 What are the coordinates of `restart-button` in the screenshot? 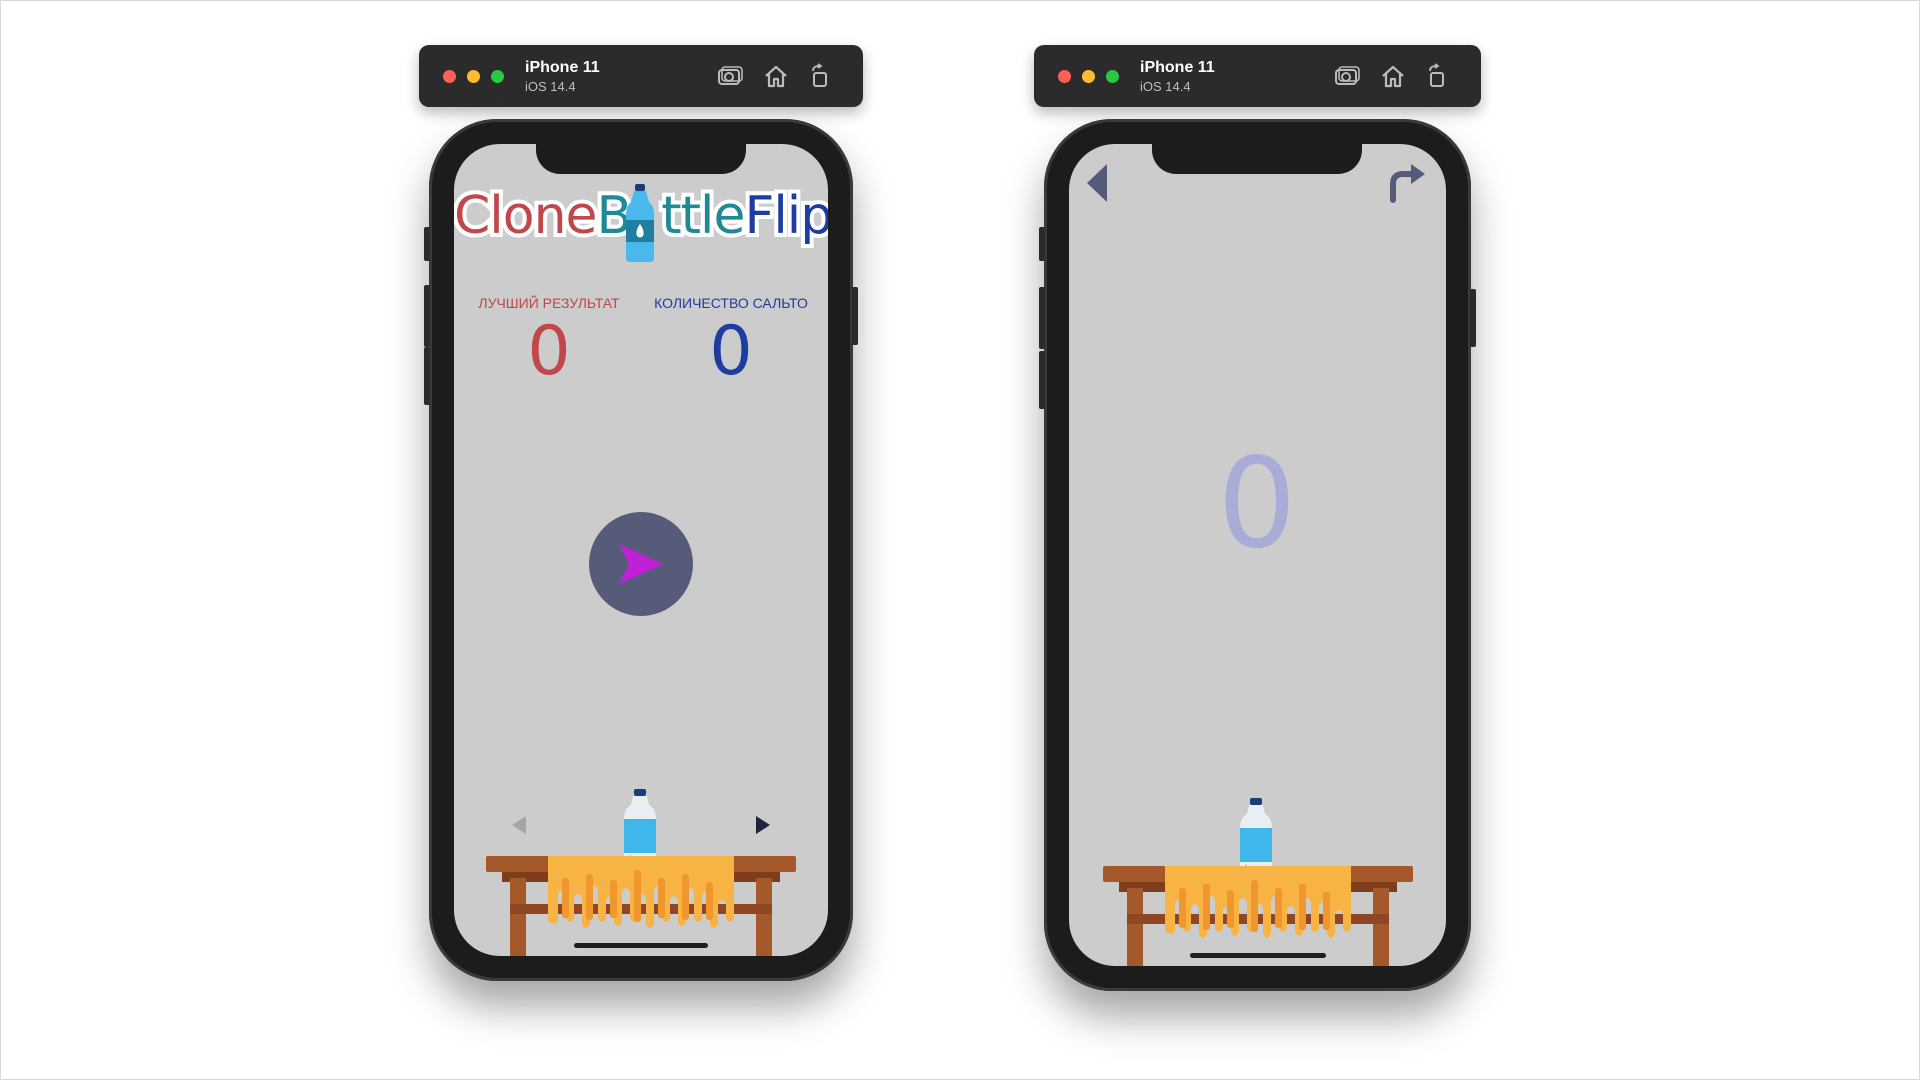 It's located at (1408, 183).